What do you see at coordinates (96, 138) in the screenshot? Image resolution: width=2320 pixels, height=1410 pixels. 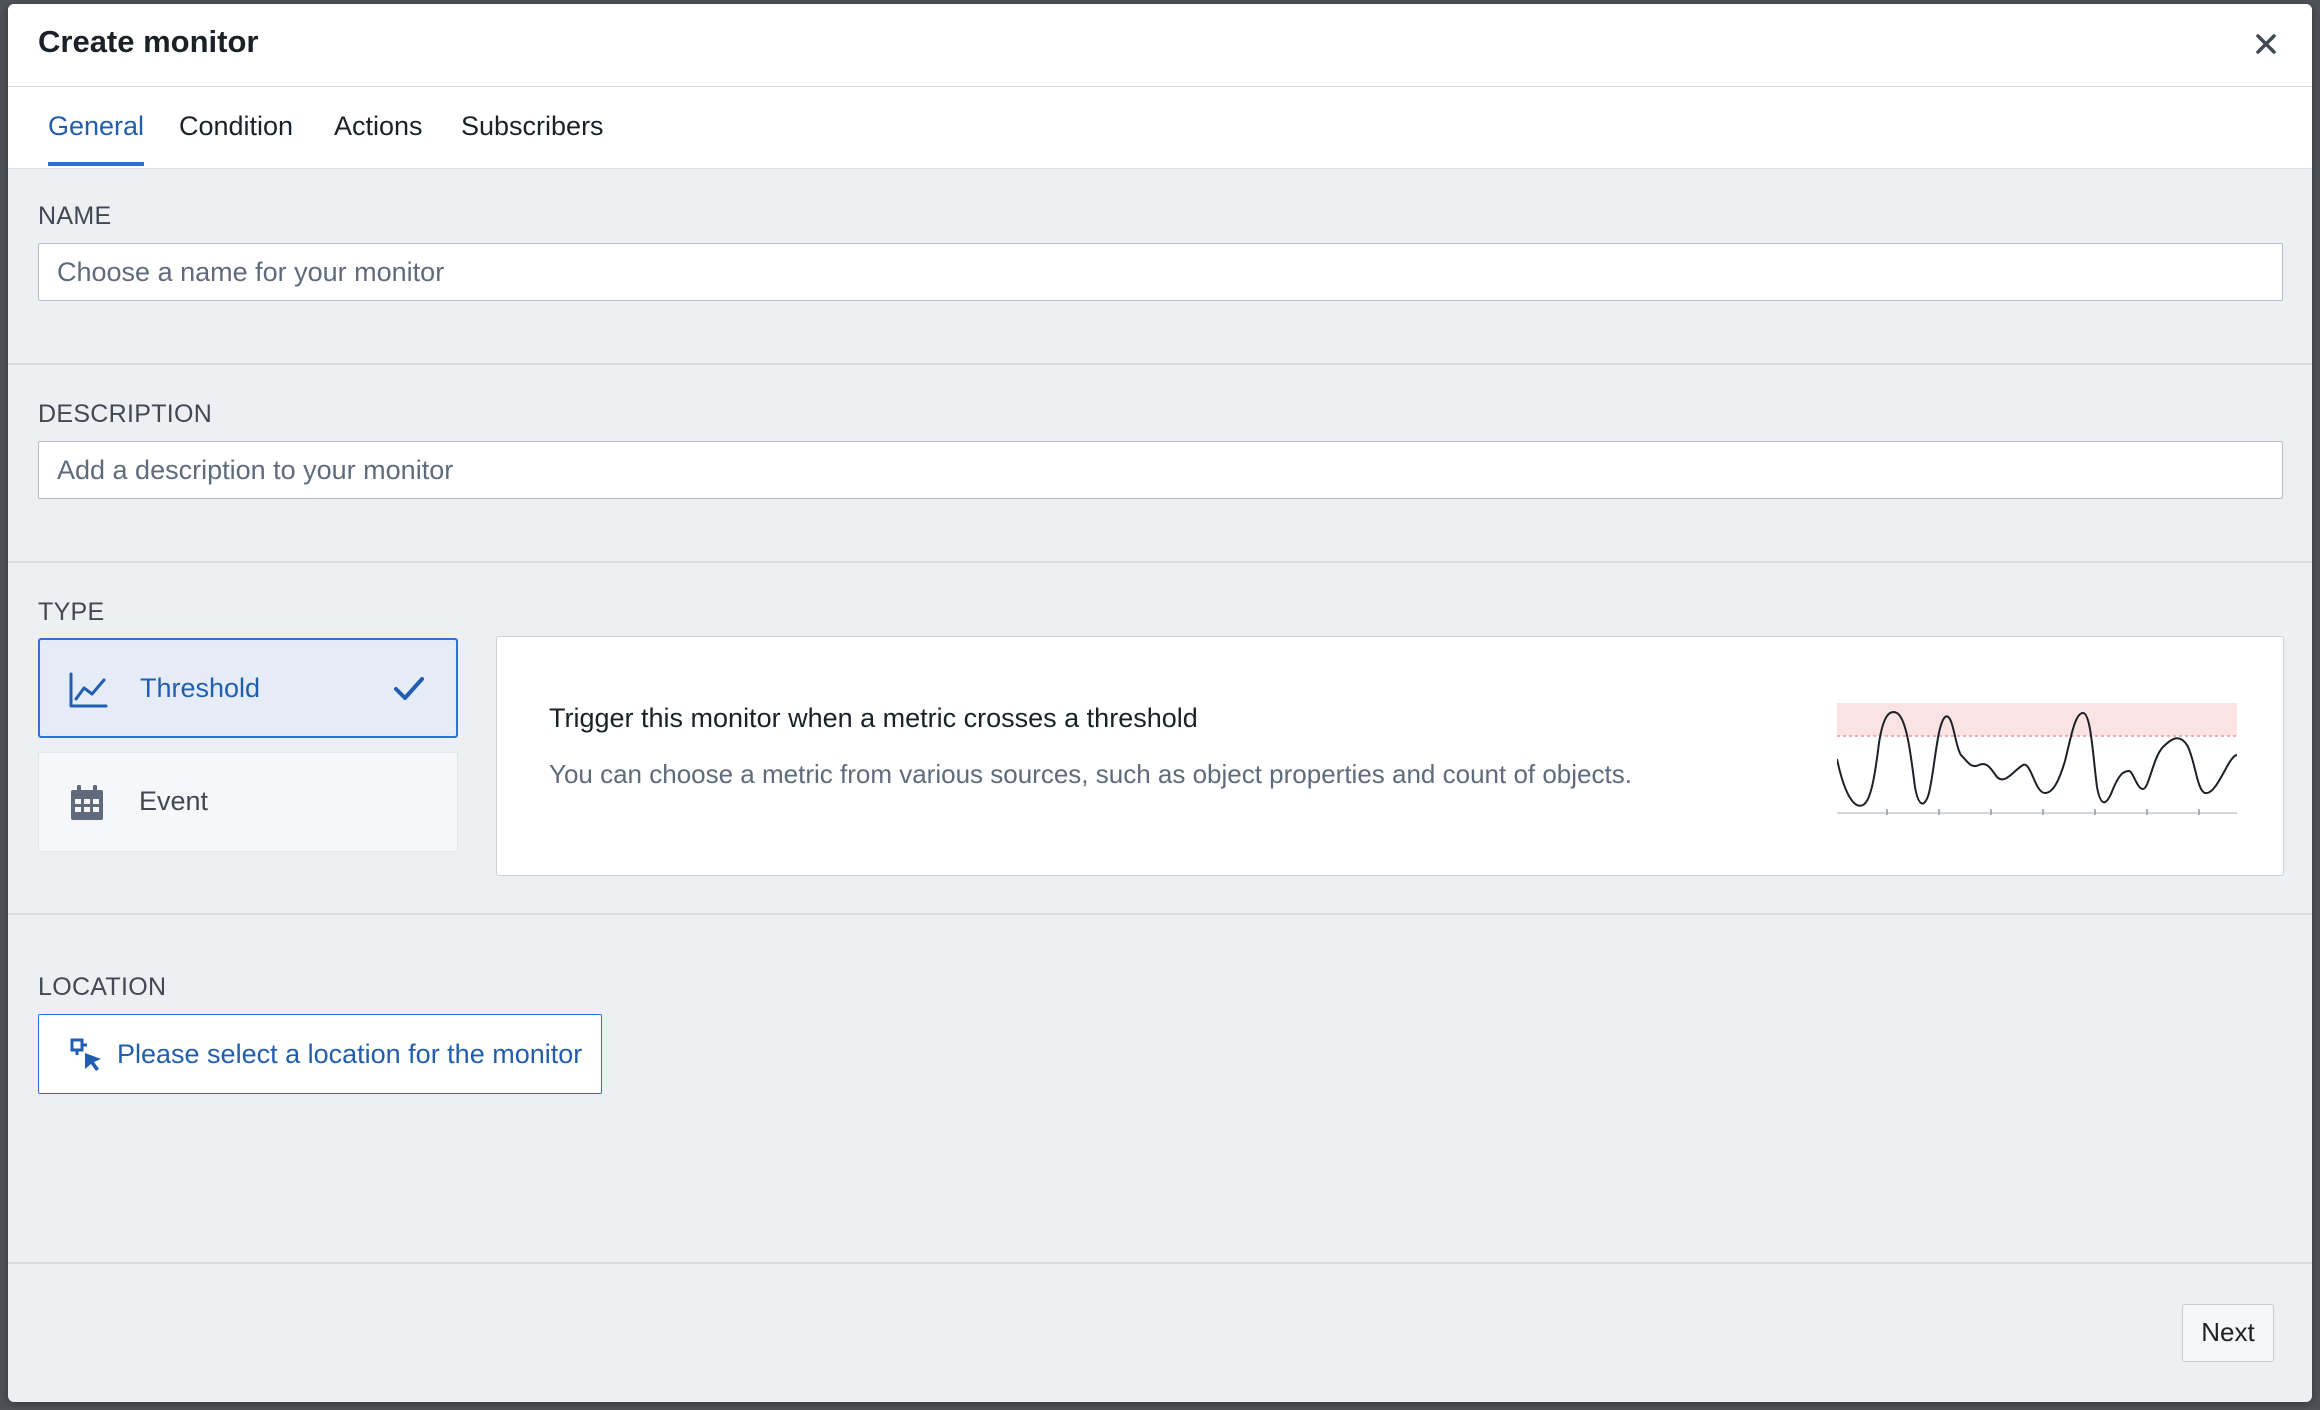 I see `tab-general: General` at bounding box center [96, 138].